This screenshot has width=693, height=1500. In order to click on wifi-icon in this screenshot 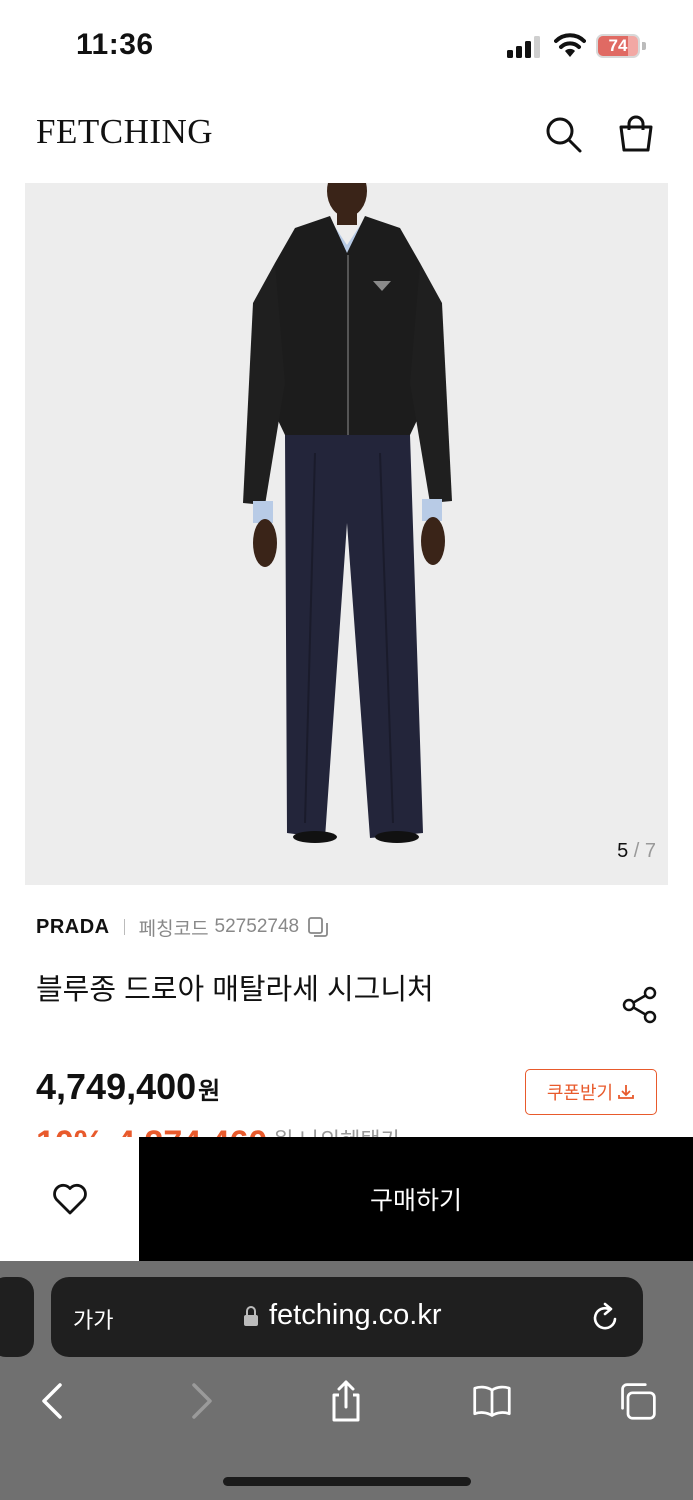, I will do `click(570, 45)`.